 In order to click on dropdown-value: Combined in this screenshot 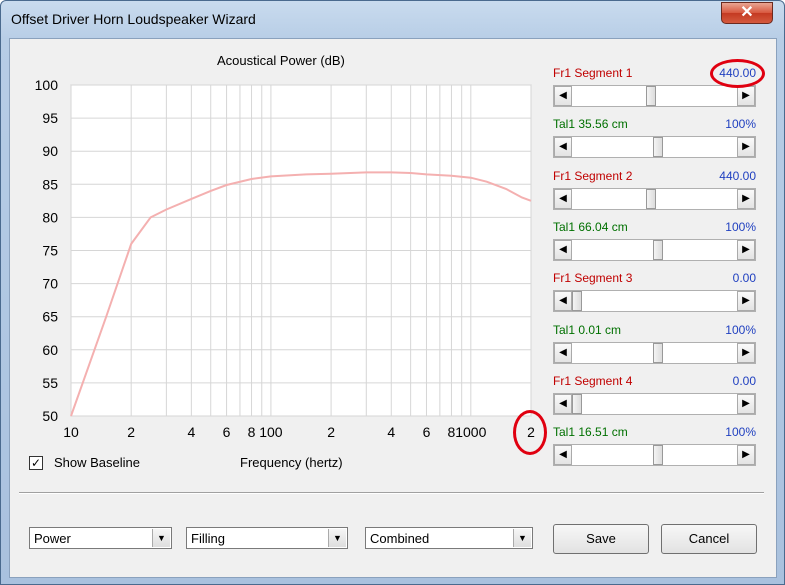, I will do `click(400, 538)`.